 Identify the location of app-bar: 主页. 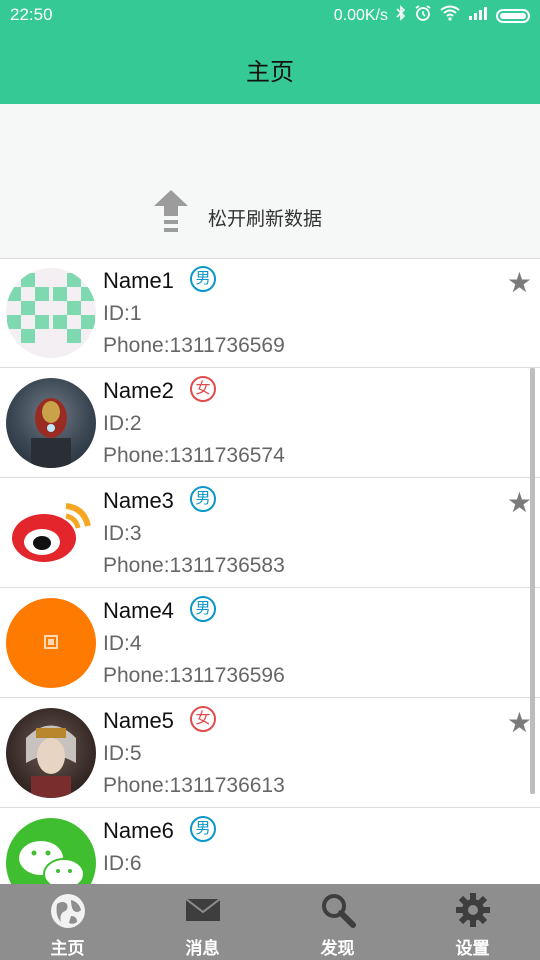
(270, 68).